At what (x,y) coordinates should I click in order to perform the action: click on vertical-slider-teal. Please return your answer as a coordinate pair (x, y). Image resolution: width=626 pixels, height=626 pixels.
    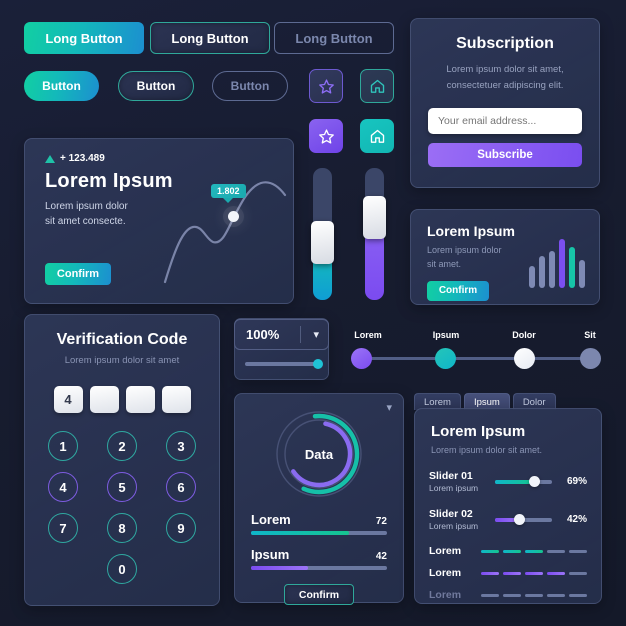
    Looking at the image, I should click on (322, 234).